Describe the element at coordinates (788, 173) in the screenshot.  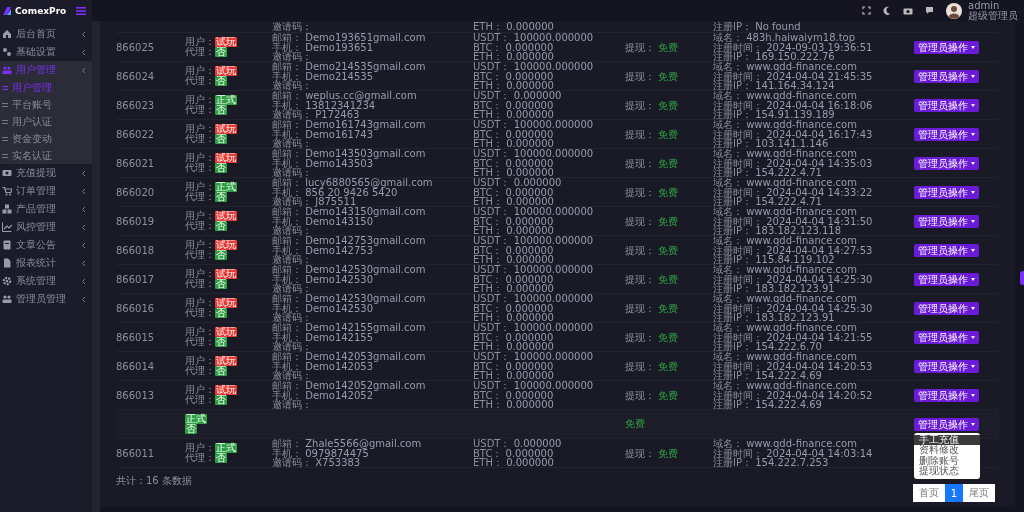
I see `field-value: 154.222.4.71` at that location.